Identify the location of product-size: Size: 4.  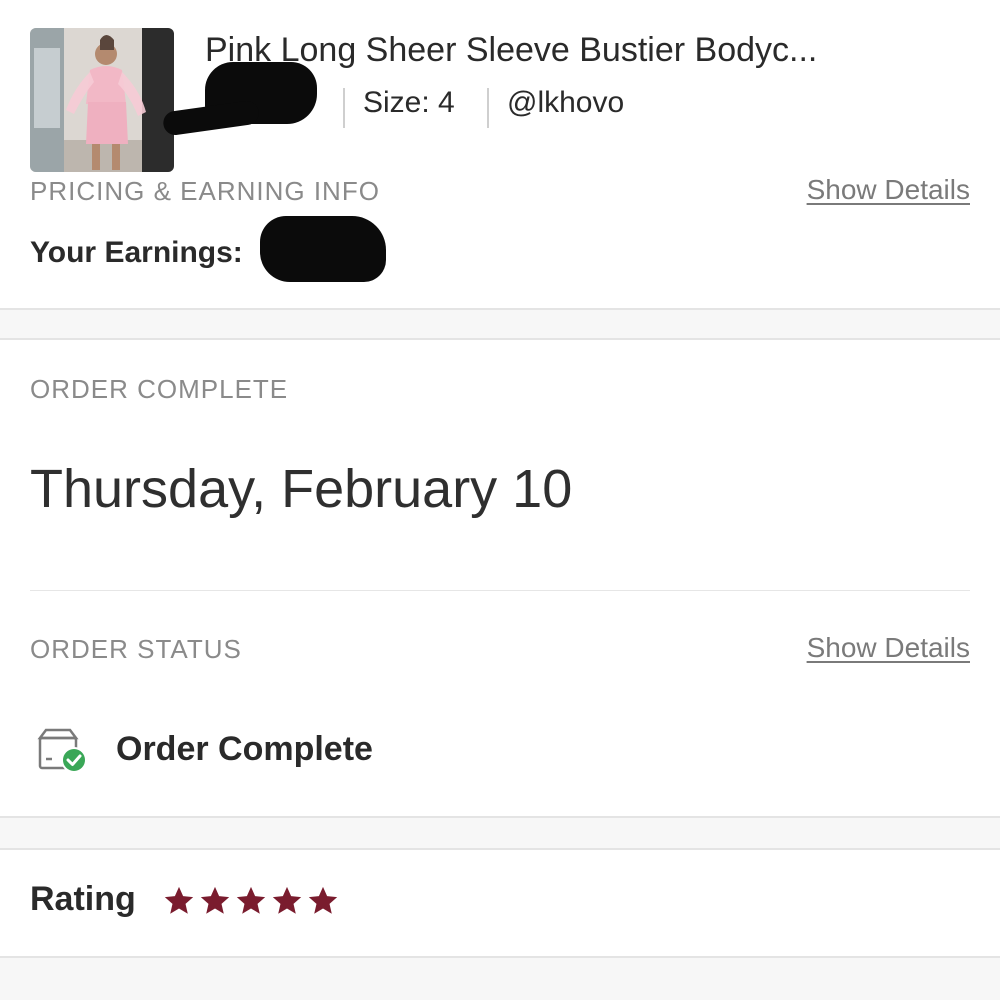
(409, 102).